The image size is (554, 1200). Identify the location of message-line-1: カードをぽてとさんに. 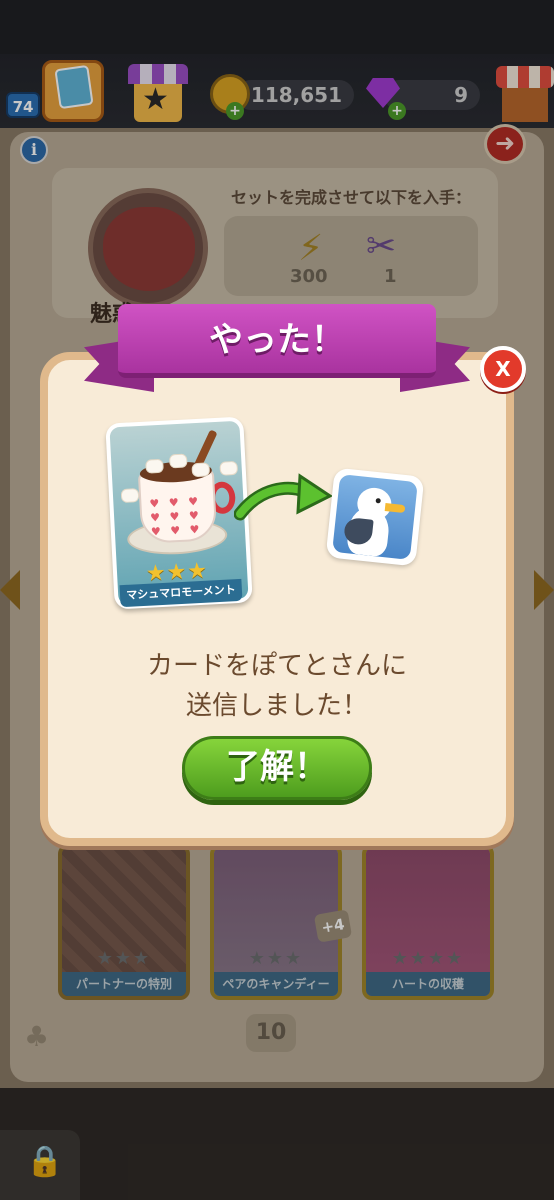
(276, 666).